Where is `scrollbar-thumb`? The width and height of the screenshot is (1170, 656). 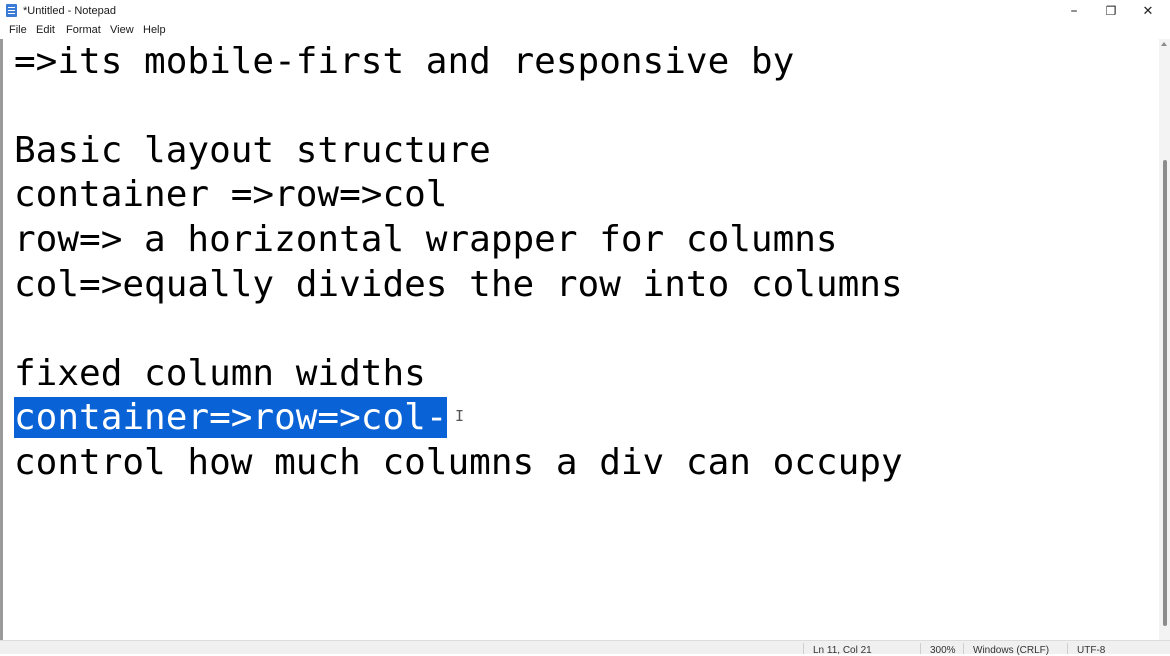
scrollbar-thumb is located at coordinates (1165, 393).